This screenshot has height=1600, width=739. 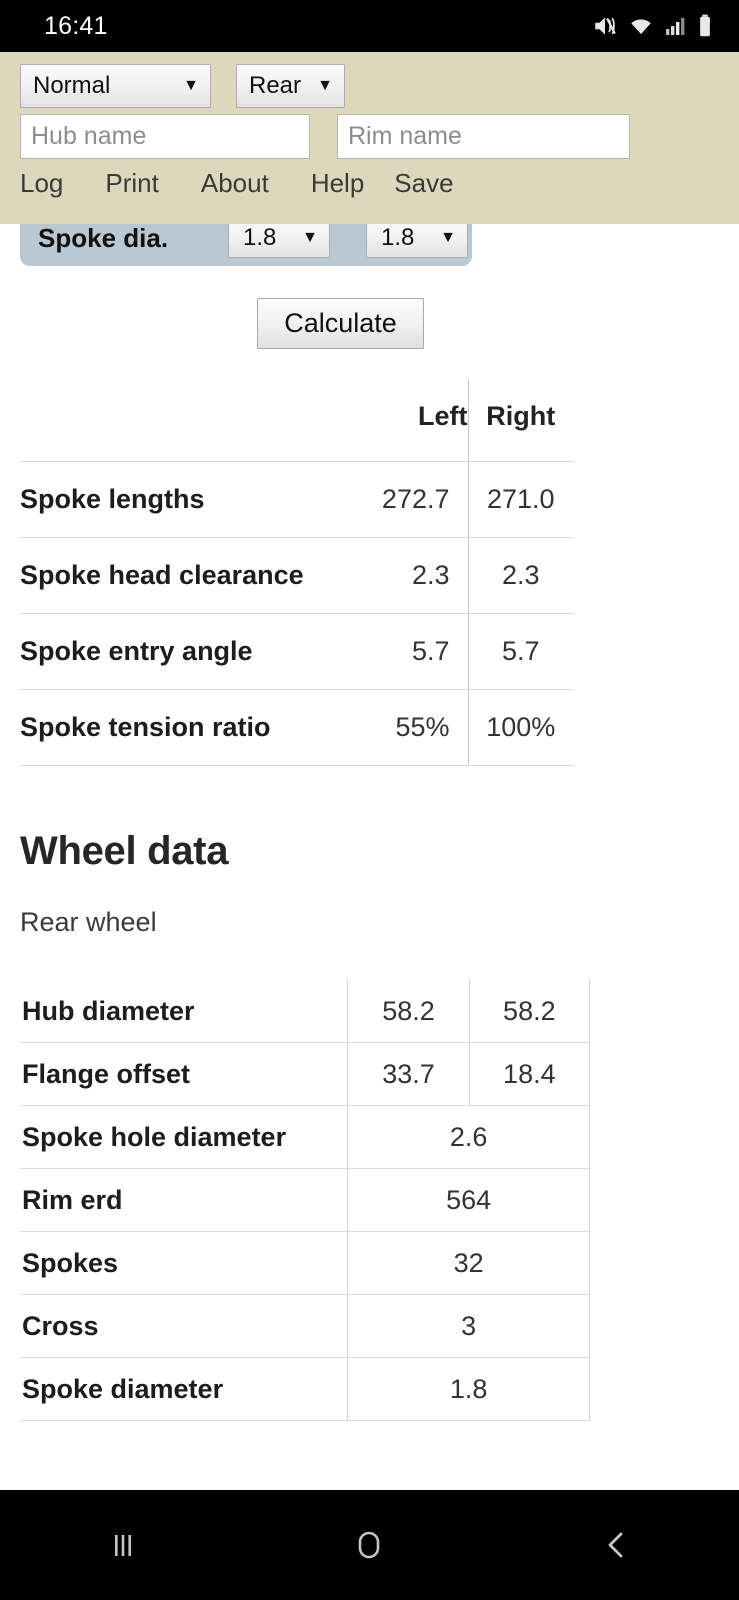 What do you see at coordinates (468, 1200) in the screenshot?
I see `wheel-row-span: 564` at bounding box center [468, 1200].